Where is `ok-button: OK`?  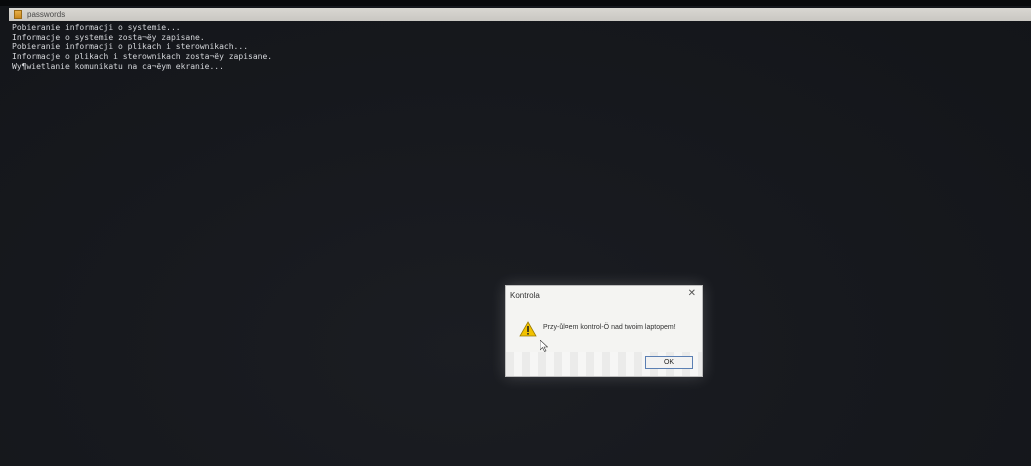 ok-button: OK is located at coordinates (669, 362).